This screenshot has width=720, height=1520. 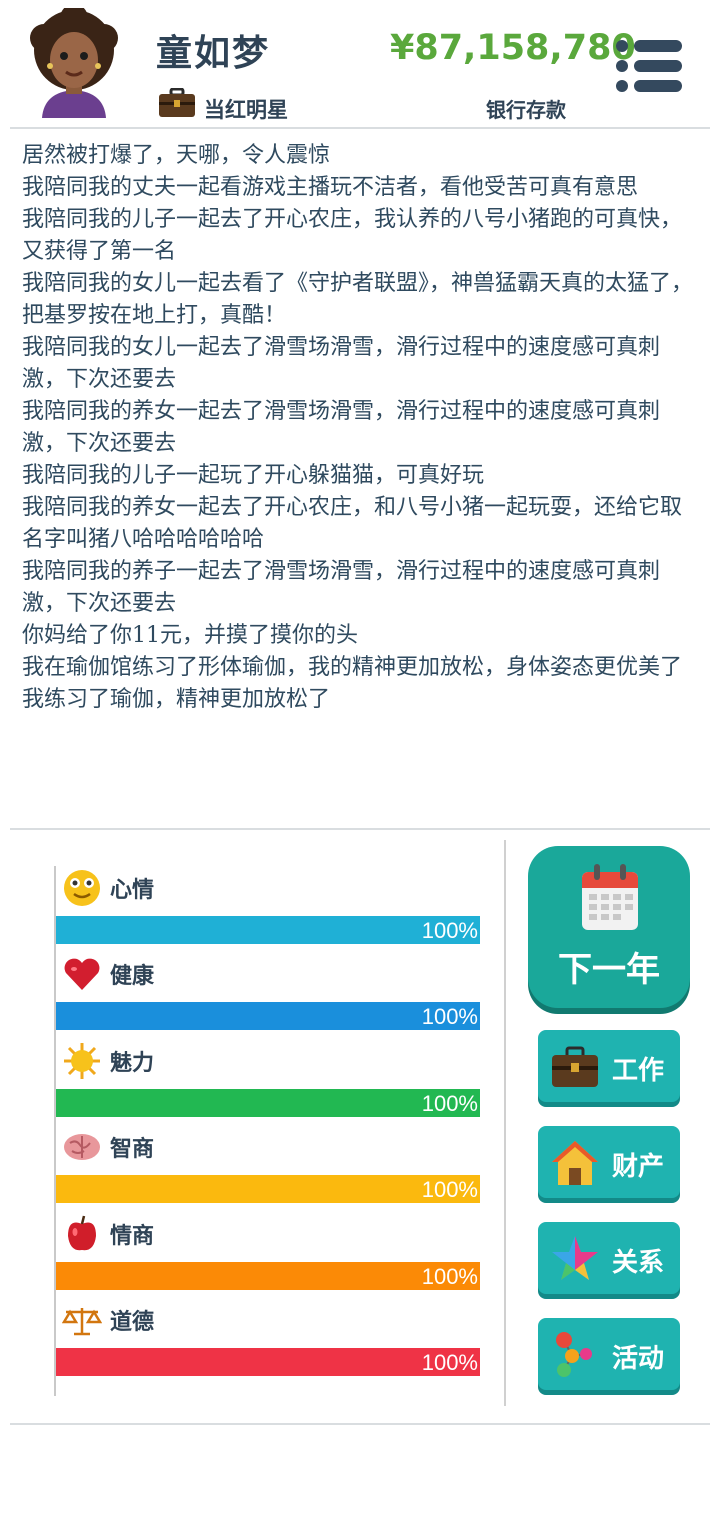 I want to click on relations-label: 关系, so click(x=638, y=1263).